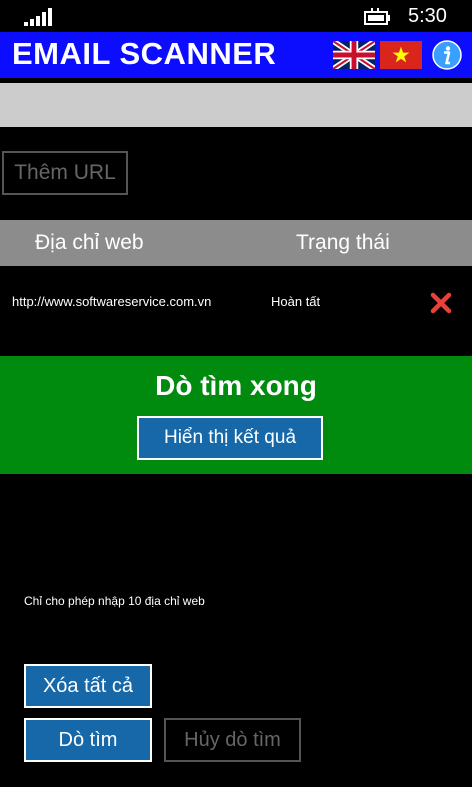  I want to click on column-header-status: Trạng thái, so click(343, 242).